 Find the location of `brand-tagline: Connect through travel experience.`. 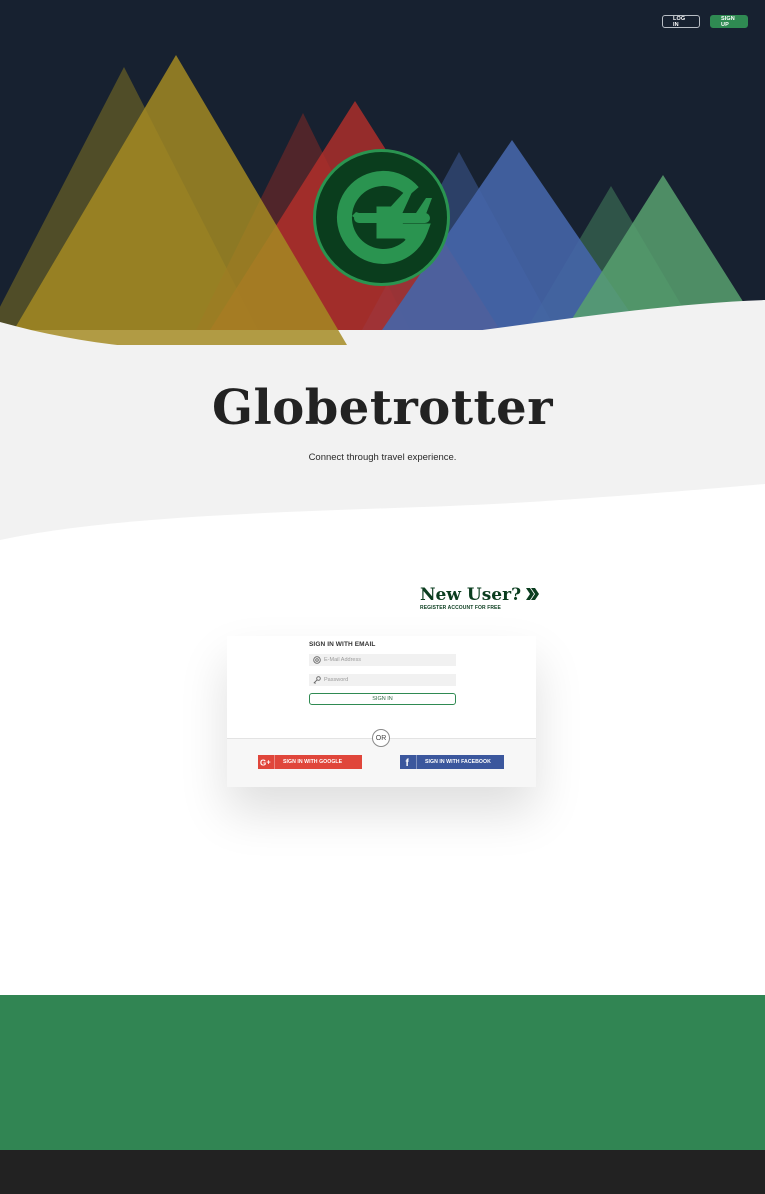

brand-tagline: Connect through travel experience. is located at coordinates (382, 457).